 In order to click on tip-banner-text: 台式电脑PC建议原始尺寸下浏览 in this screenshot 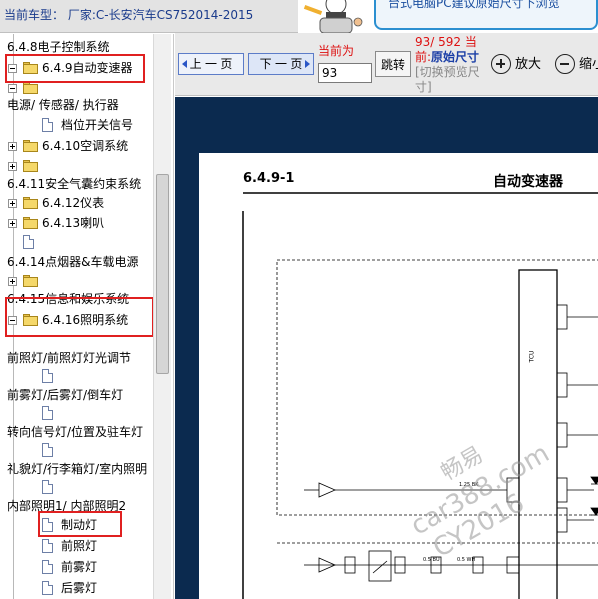, I will do `click(474, 5)`.